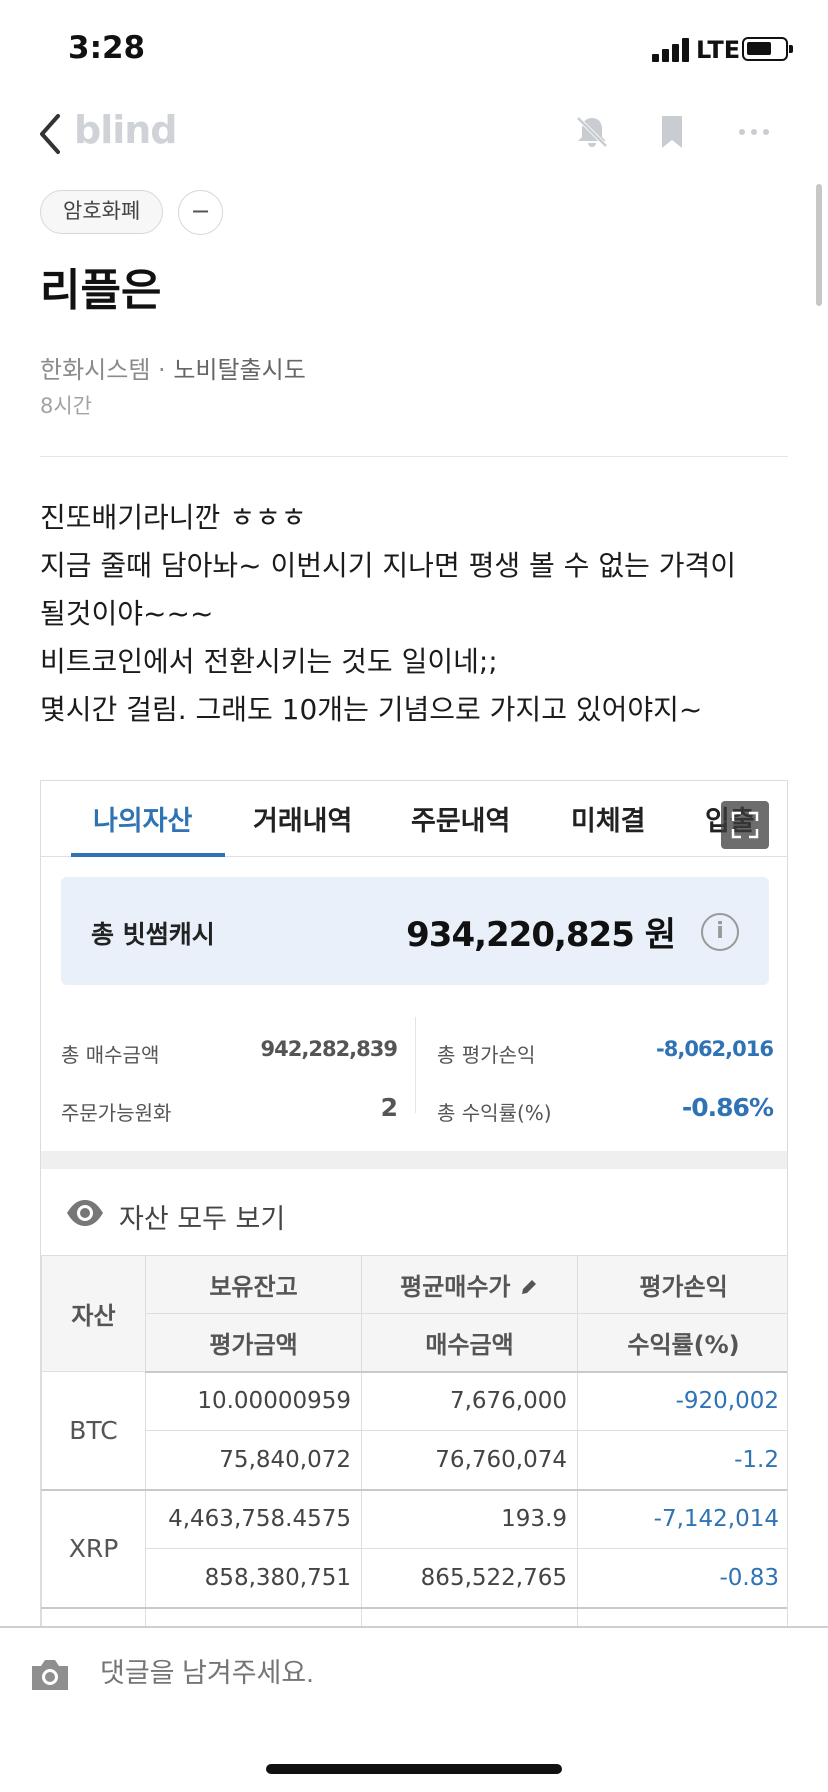 The height and width of the screenshot is (1792, 828). I want to click on table-cell: 7,676,000, so click(469, 1401).